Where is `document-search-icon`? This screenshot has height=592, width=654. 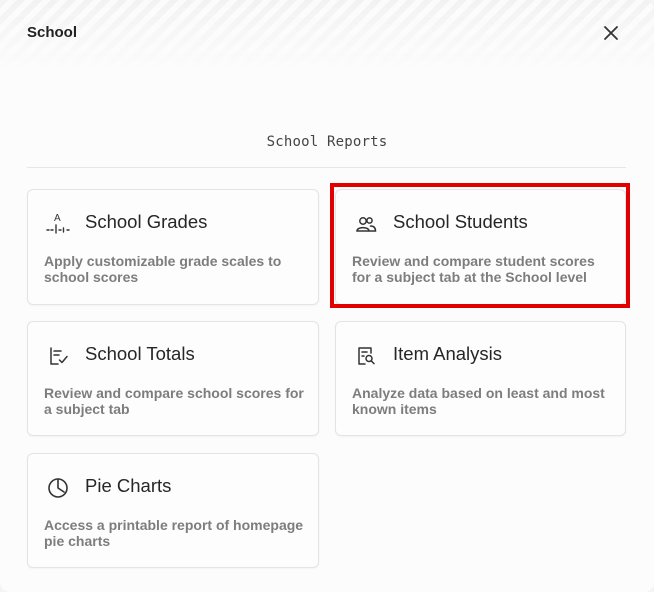
document-search-icon is located at coordinates (366, 356).